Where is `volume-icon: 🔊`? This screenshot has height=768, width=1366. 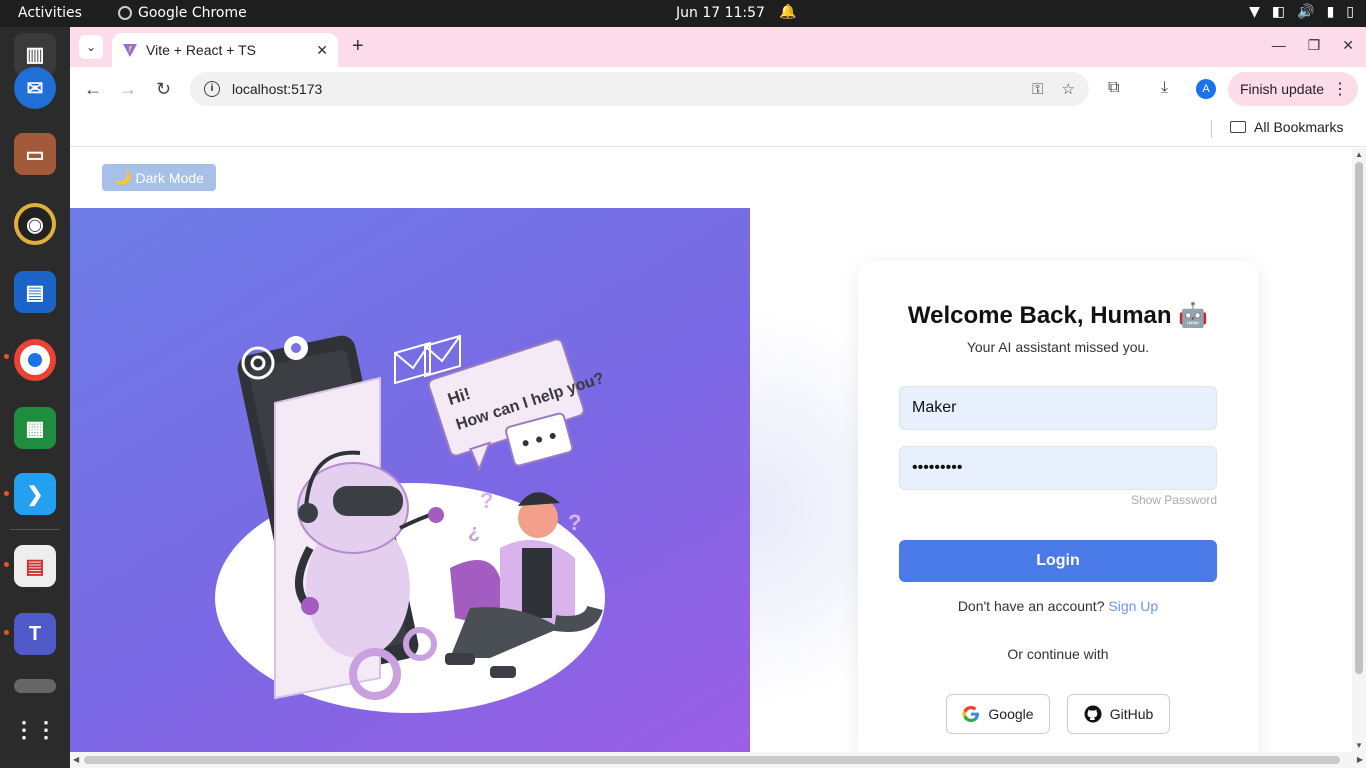 volume-icon: 🔊 is located at coordinates (1306, 12).